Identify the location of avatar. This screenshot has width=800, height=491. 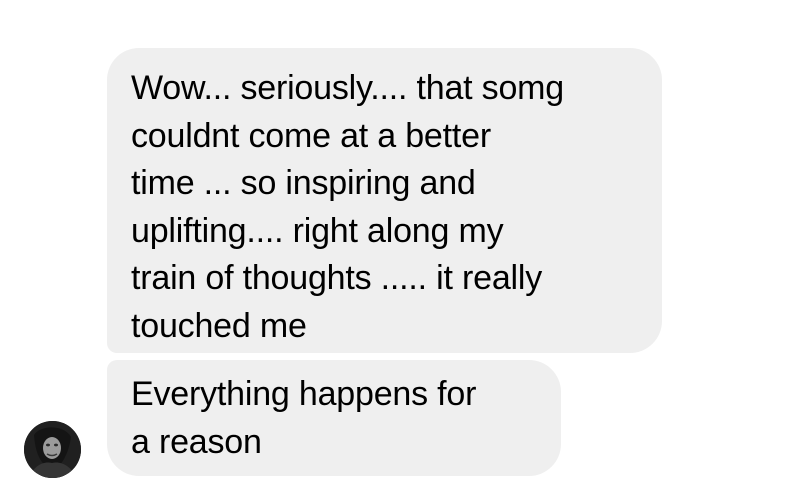
(52, 449).